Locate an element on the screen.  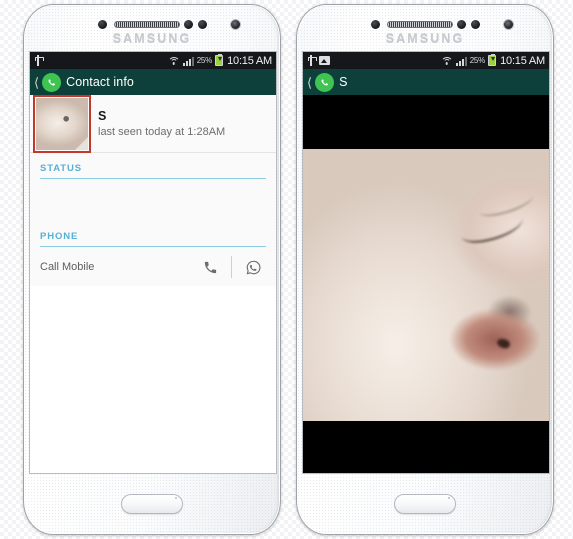
picture-saved-icon is located at coordinates (324, 60).